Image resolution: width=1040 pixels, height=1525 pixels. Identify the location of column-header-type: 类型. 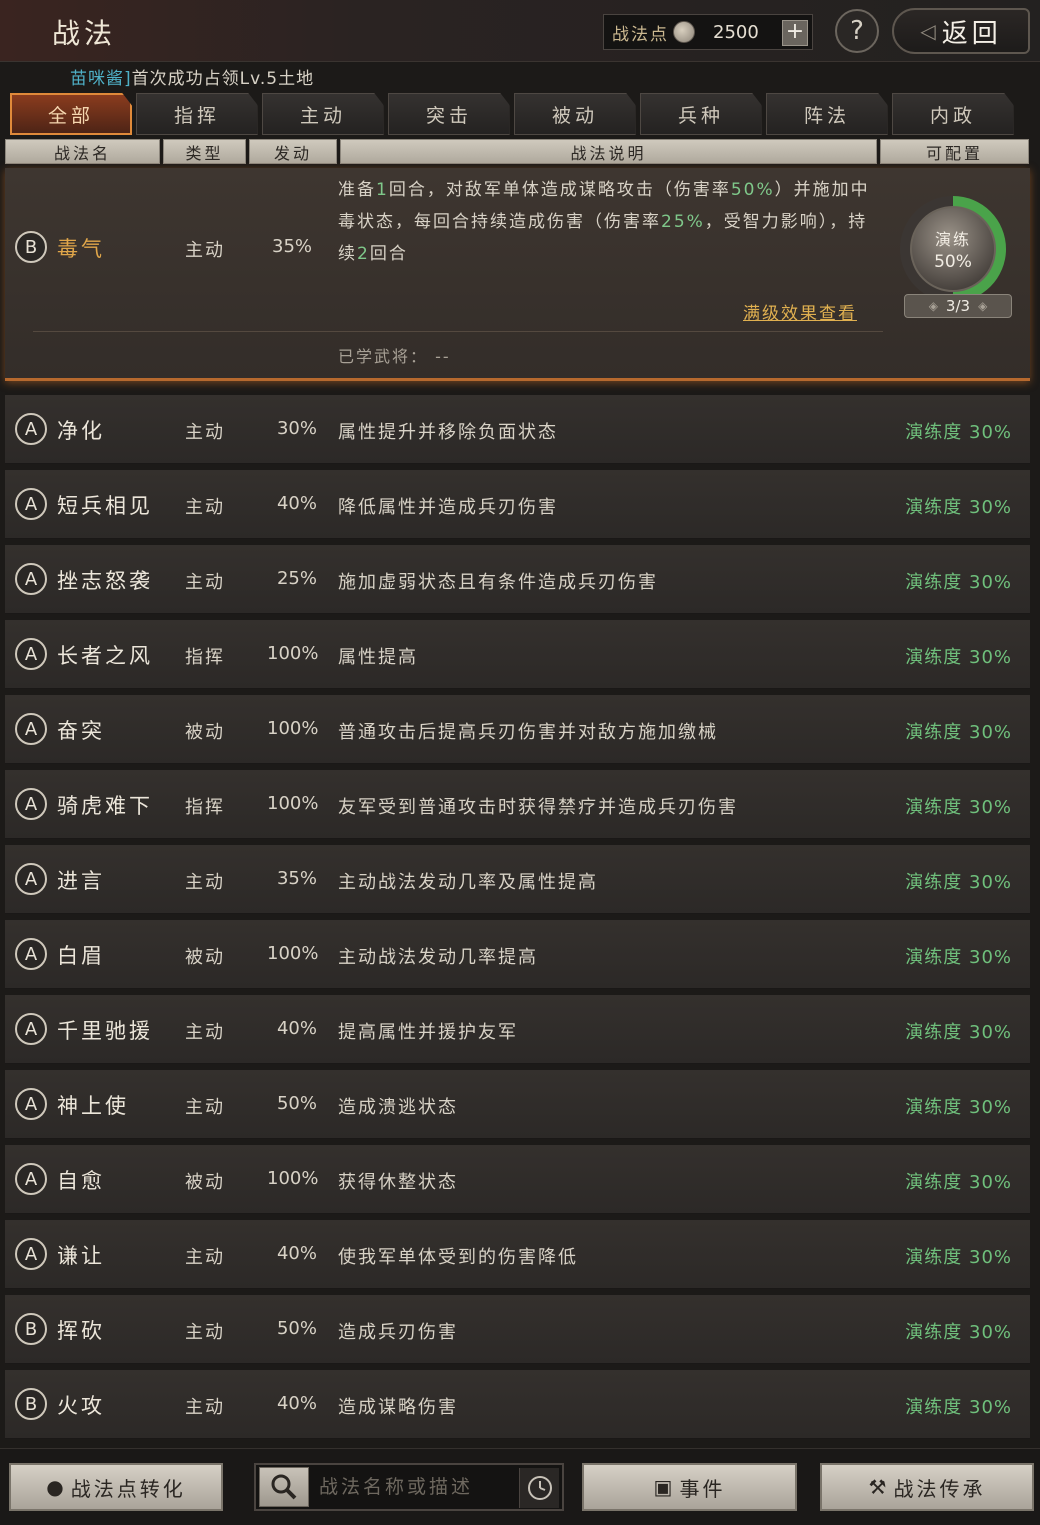
(204, 151).